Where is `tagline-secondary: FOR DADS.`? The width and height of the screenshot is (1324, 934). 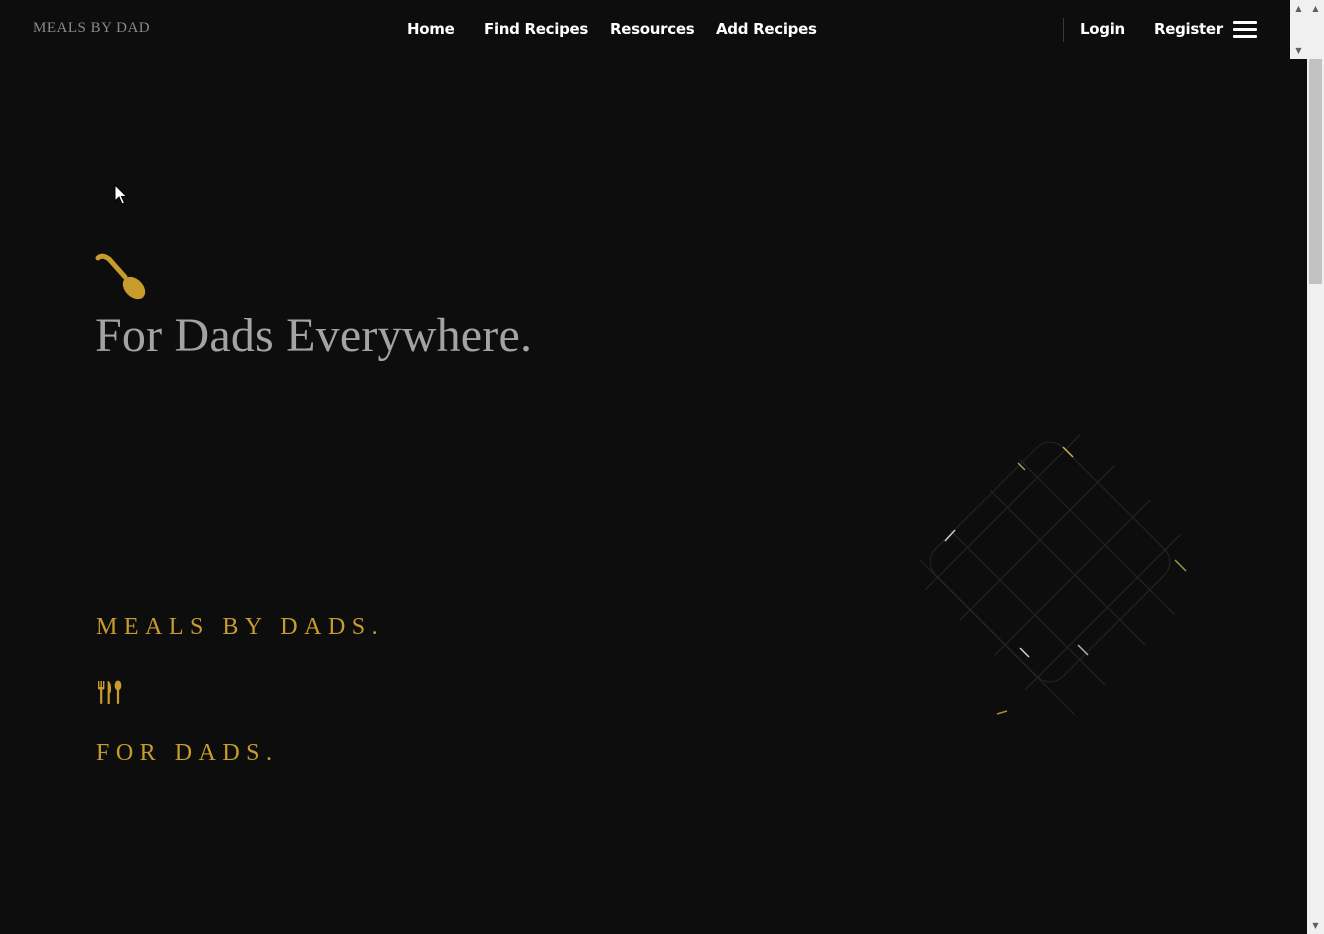
tagline-secondary: FOR DADS. is located at coordinates (187, 753).